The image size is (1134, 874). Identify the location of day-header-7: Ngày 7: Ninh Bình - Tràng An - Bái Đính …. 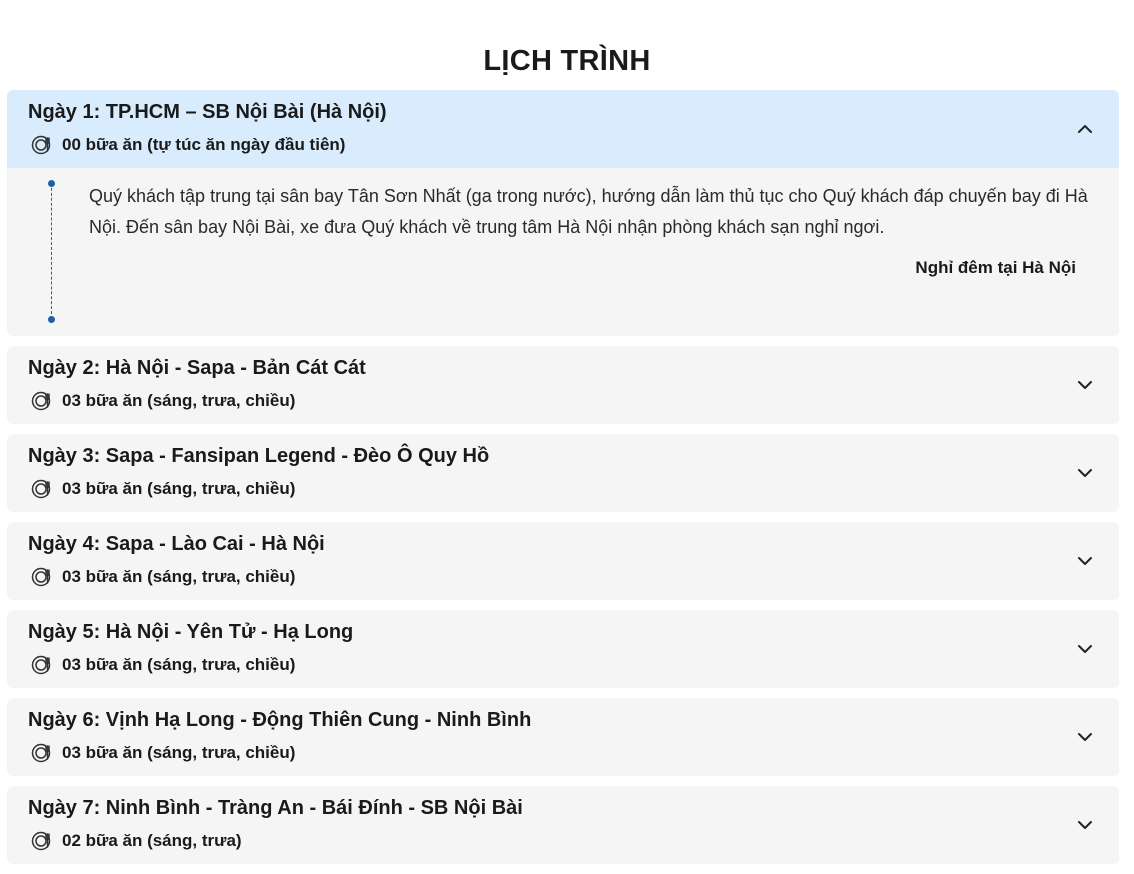
(563, 825).